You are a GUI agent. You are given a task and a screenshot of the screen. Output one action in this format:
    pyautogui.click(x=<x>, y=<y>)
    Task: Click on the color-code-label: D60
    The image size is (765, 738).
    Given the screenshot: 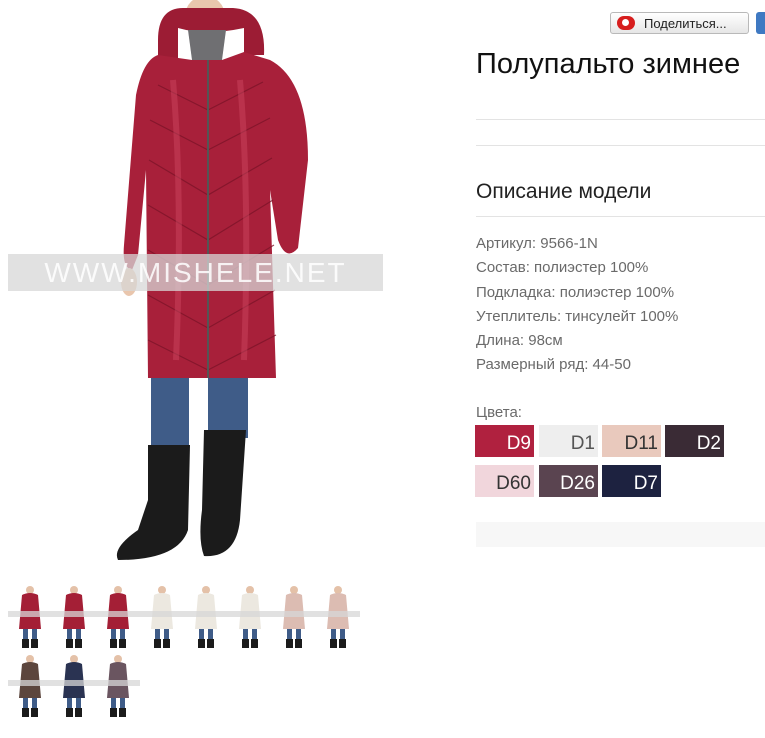 What is the action you would take?
    pyautogui.click(x=513, y=483)
    